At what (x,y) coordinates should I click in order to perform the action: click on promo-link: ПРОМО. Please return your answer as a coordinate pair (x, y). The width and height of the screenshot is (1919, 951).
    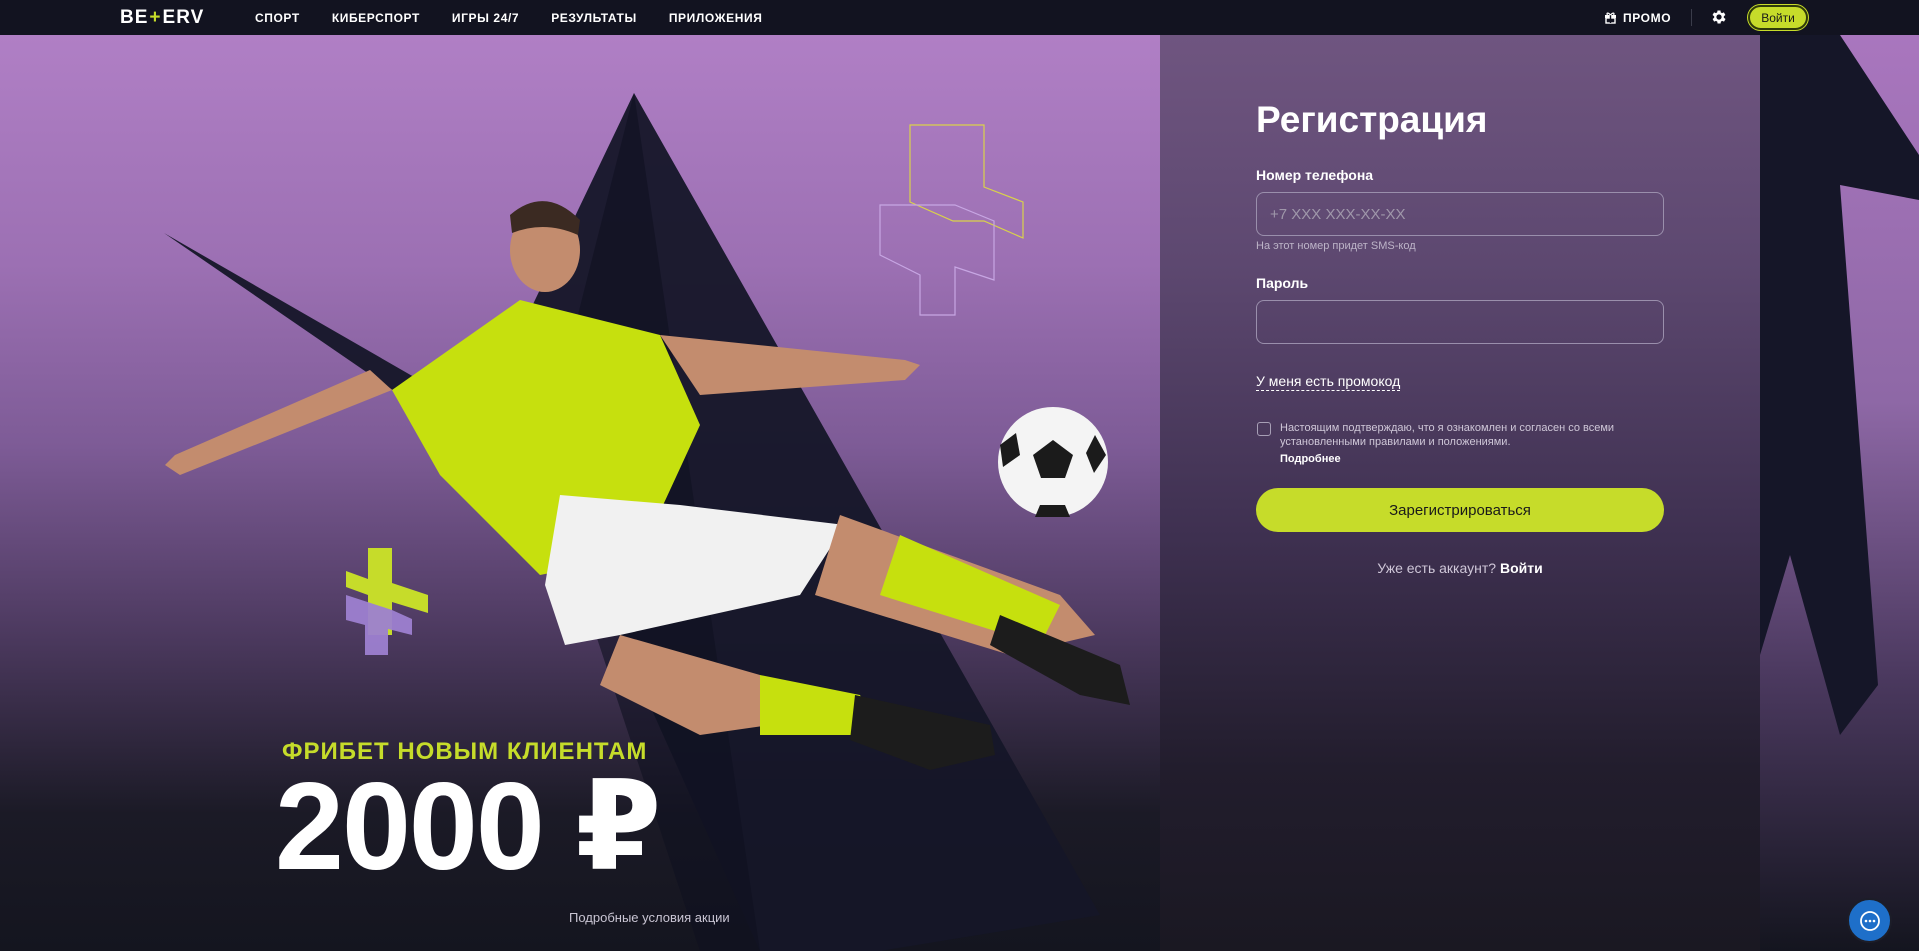
    Looking at the image, I should click on (1637, 17).